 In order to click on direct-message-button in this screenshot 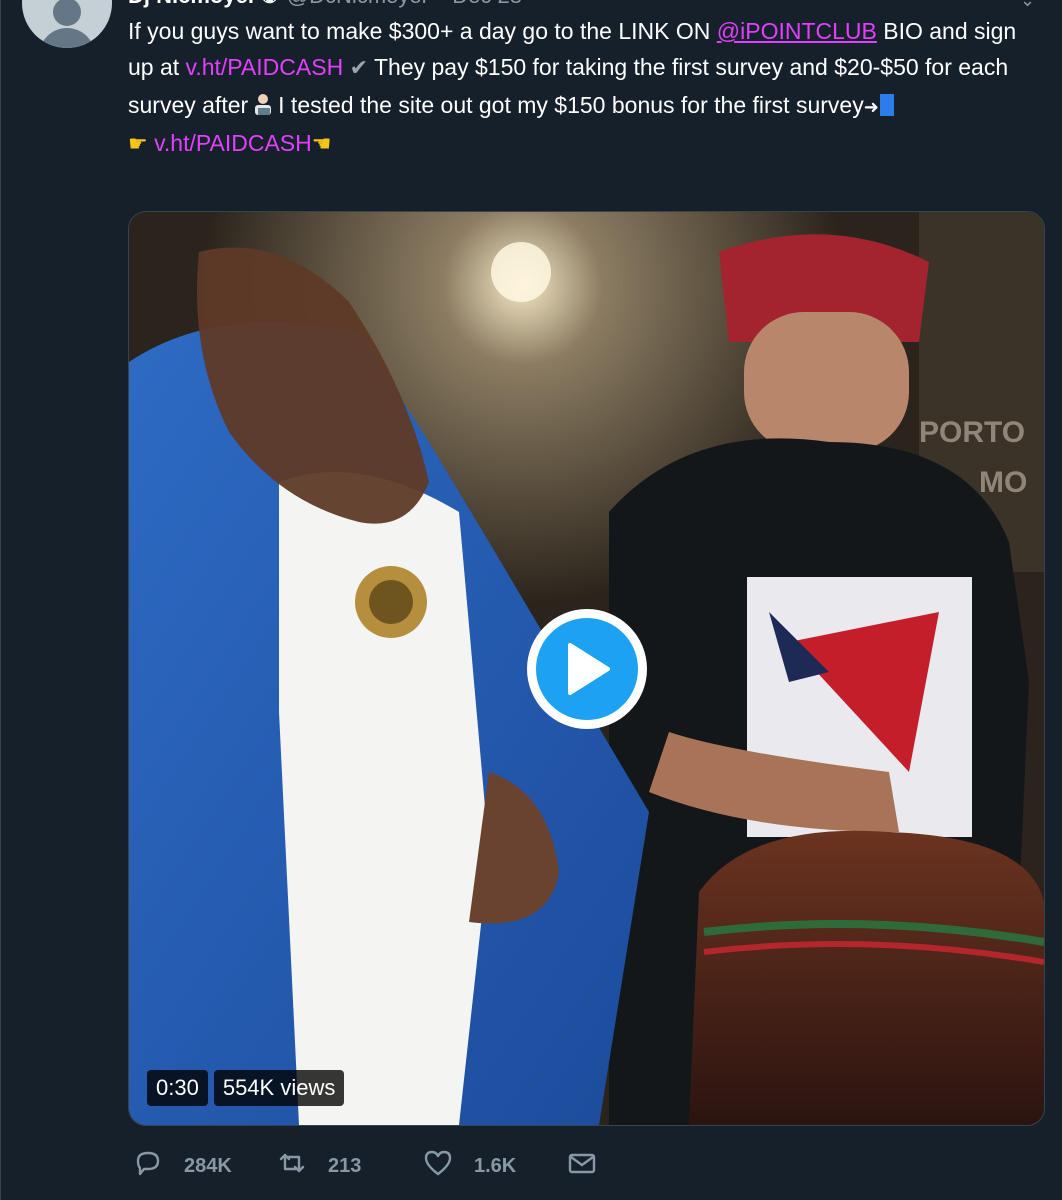, I will do `click(582, 1166)`.